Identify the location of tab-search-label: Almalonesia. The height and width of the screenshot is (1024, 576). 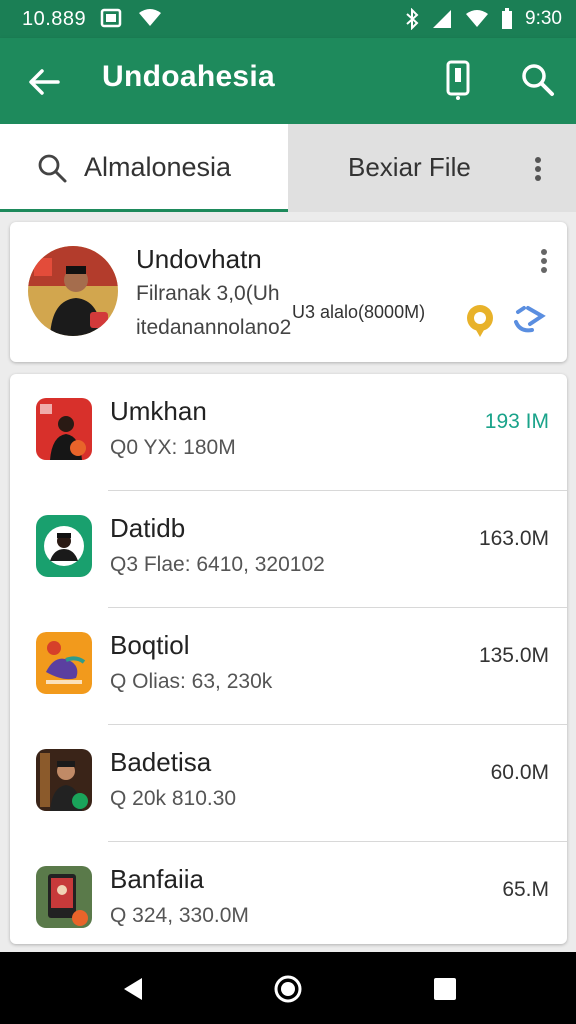
(158, 167).